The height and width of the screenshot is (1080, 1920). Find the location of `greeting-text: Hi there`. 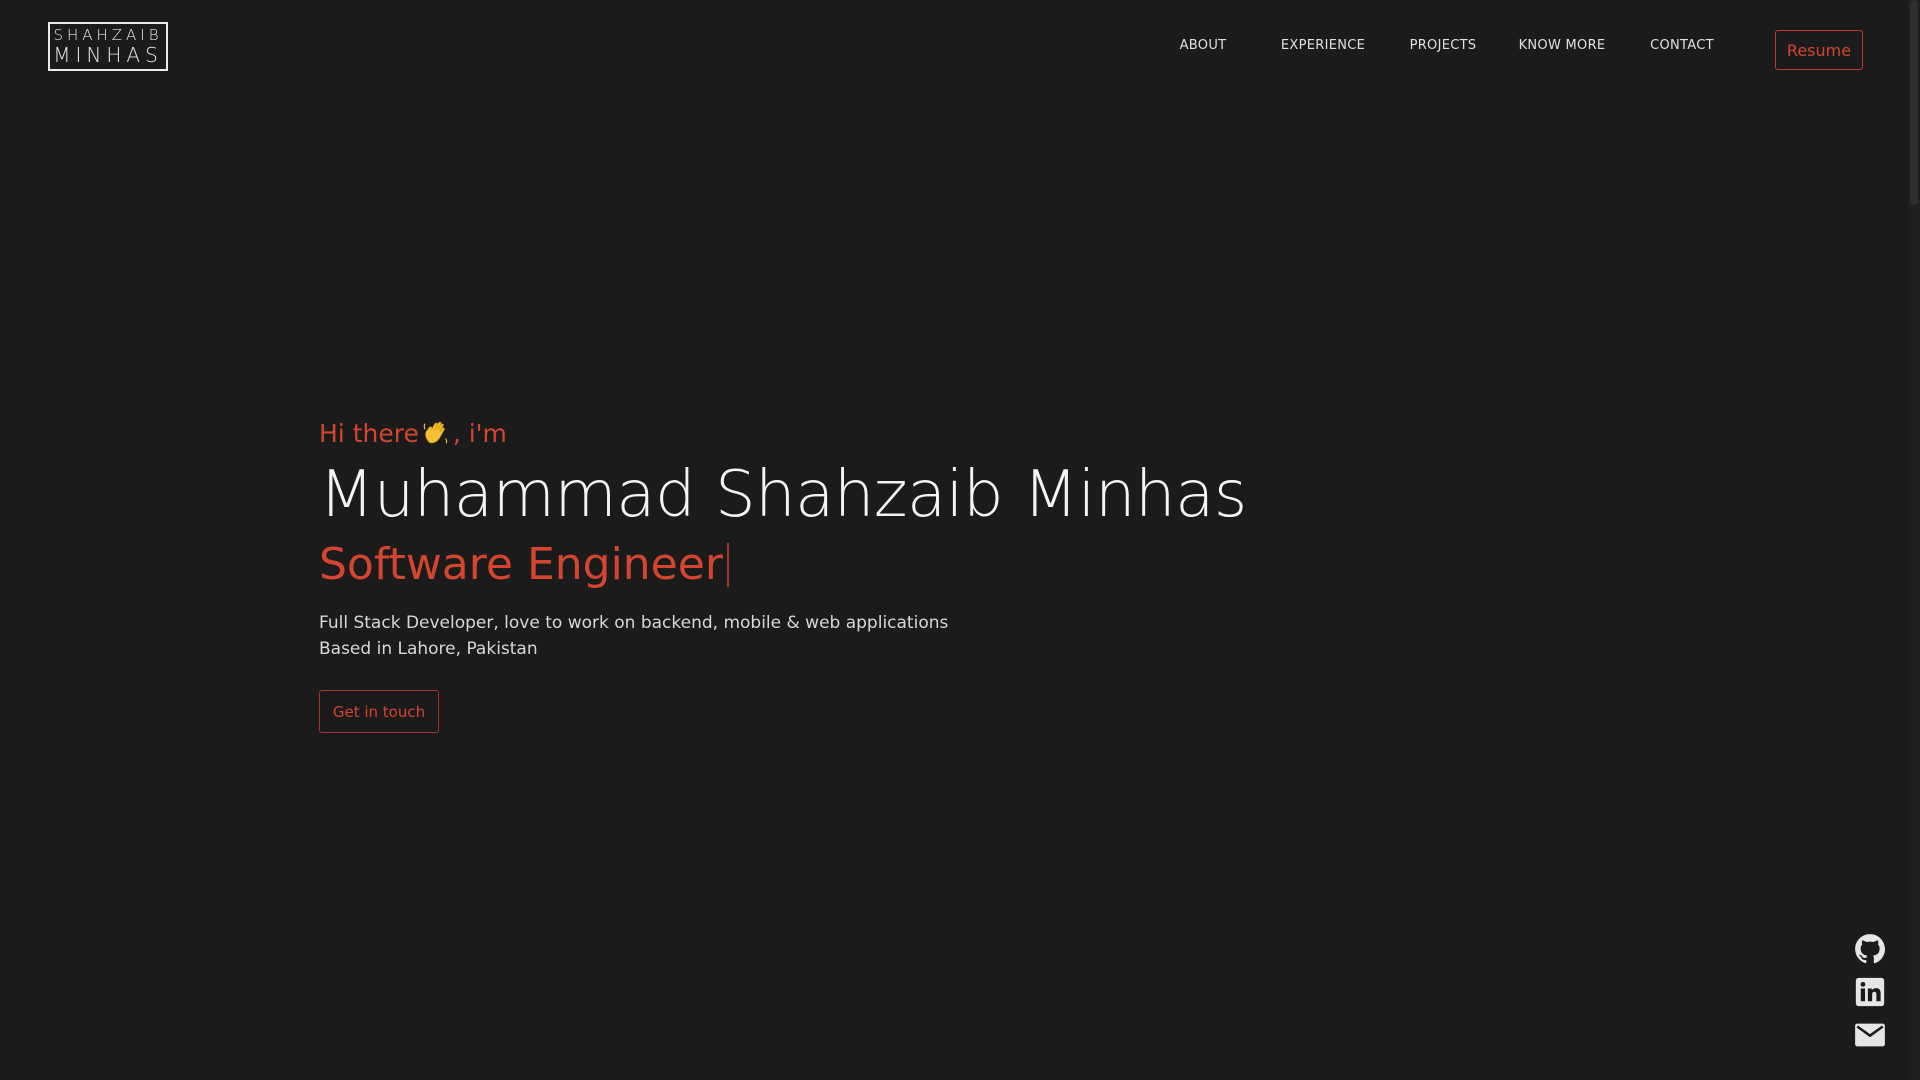

greeting-text: Hi there is located at coordinates (369, 433).